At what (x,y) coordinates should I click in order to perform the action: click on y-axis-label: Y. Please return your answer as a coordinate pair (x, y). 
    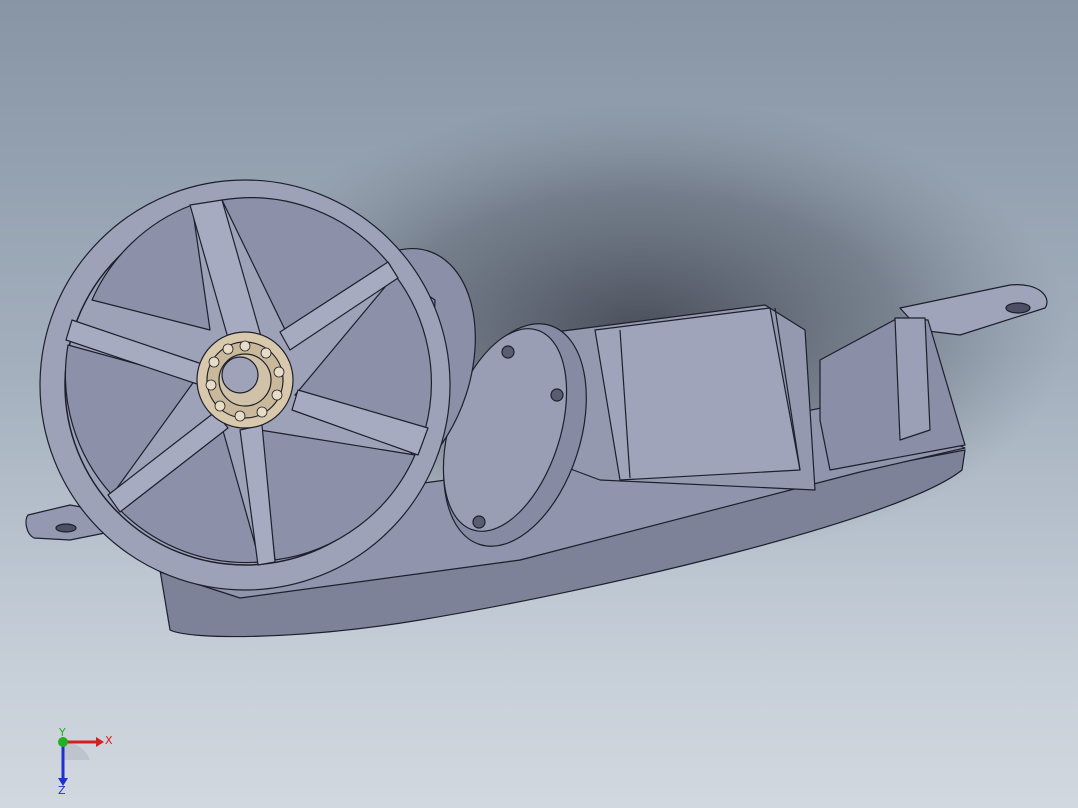
    Looking at the image, I should click on (62, 732).